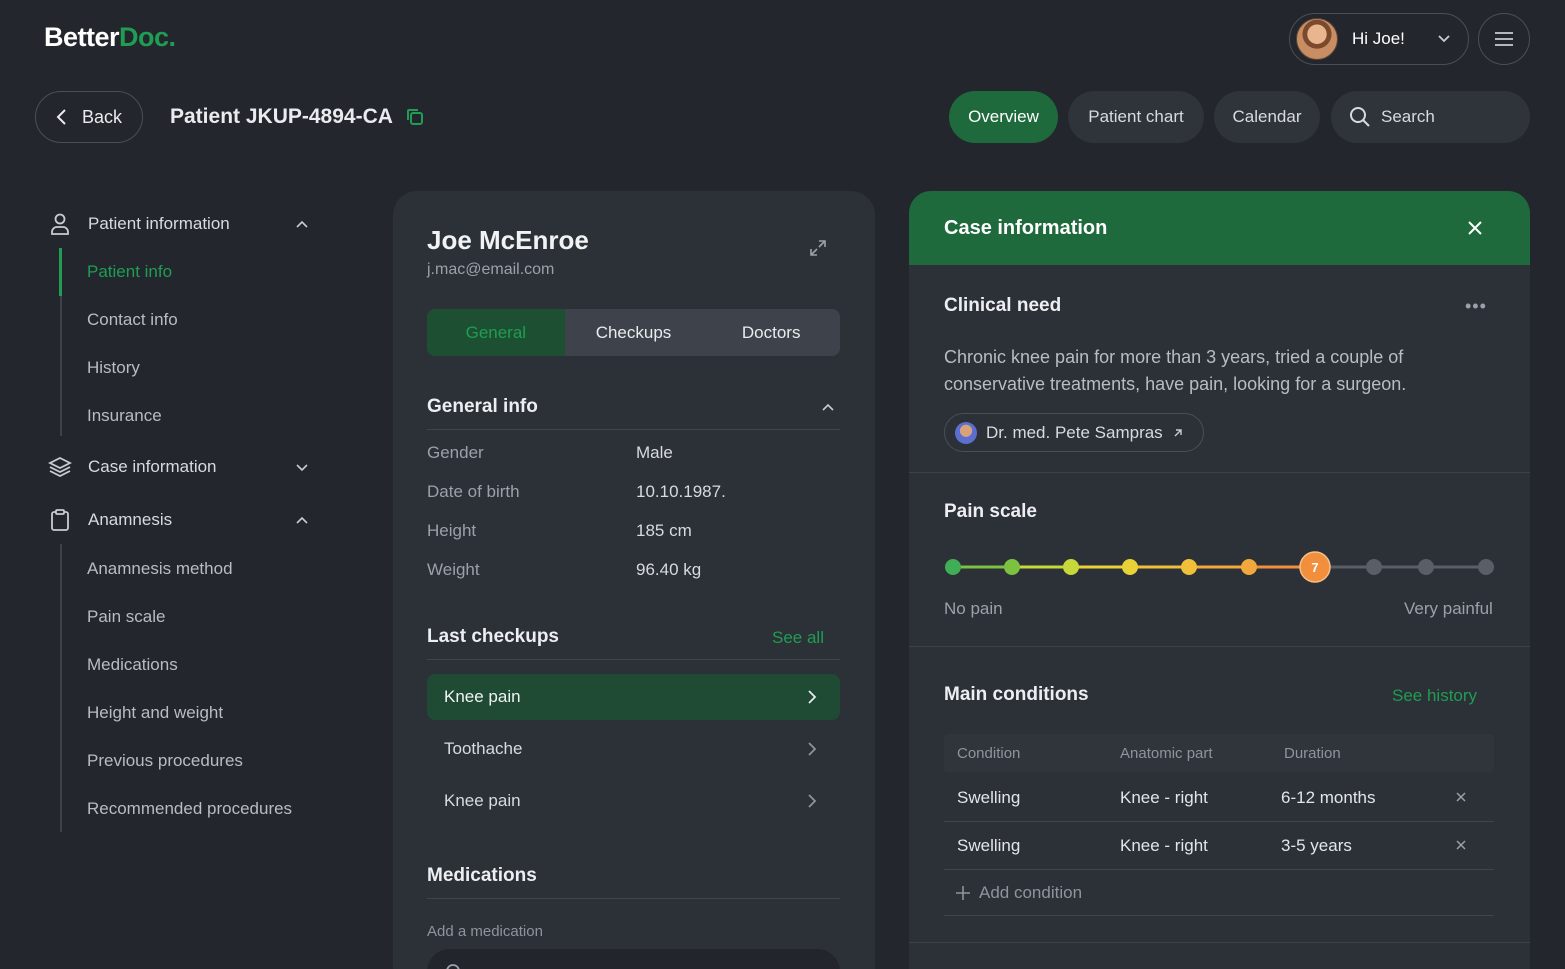 The height and width of the screenshot is (969, 1565). Describe the element at coordinates (482, 406) in the screenshot. I see `general-info-title: General info` at that location.